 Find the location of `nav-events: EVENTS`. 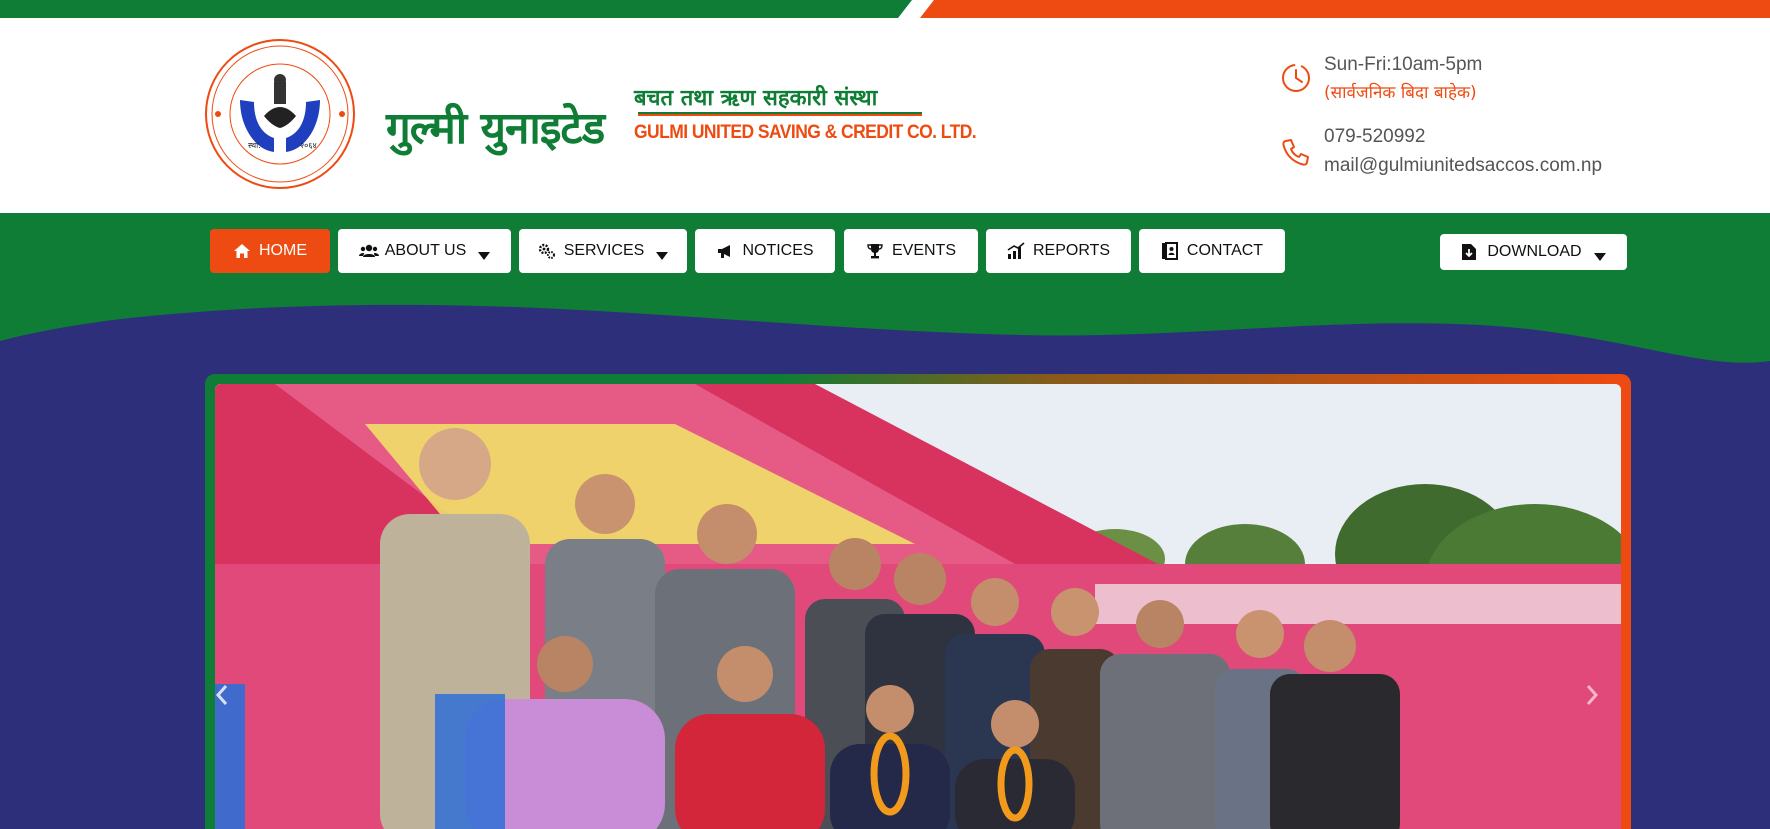

nav-events: EVENTS is located at coordinates (911, 251).